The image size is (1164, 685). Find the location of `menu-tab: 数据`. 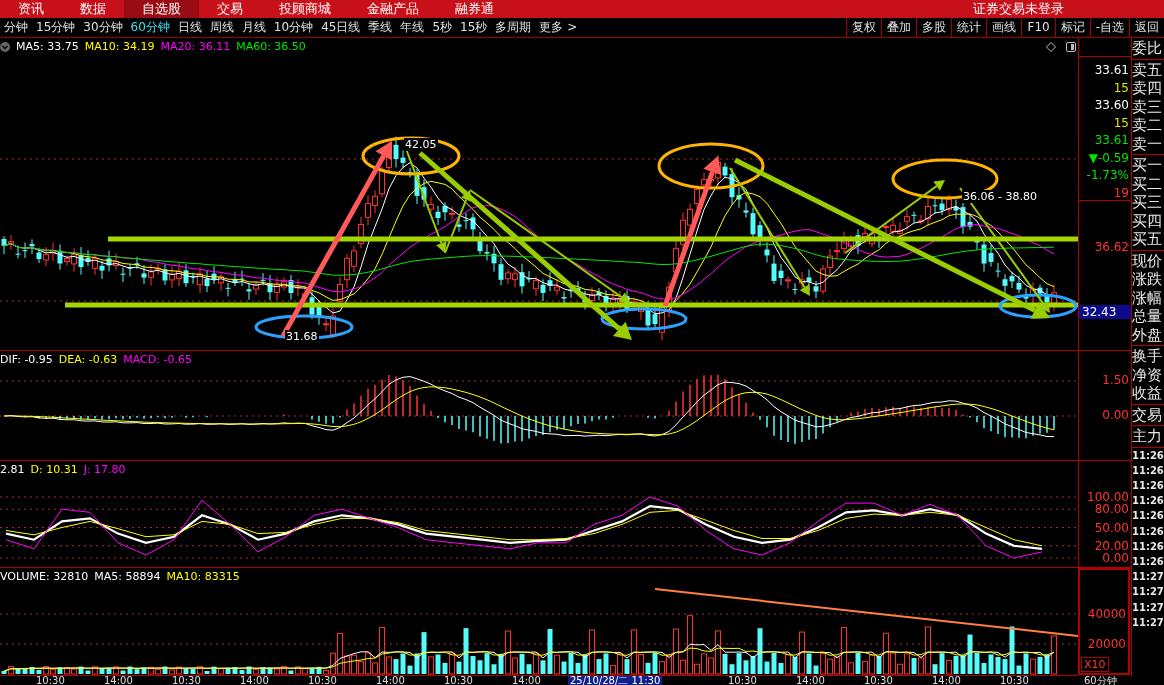

menu-tab: 数据 is located at coordinates (93, 9).